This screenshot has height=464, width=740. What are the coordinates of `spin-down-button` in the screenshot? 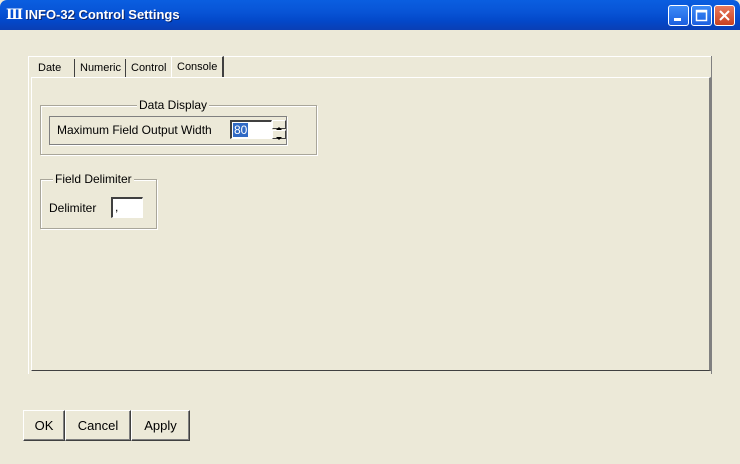 It's located at (279, 135).